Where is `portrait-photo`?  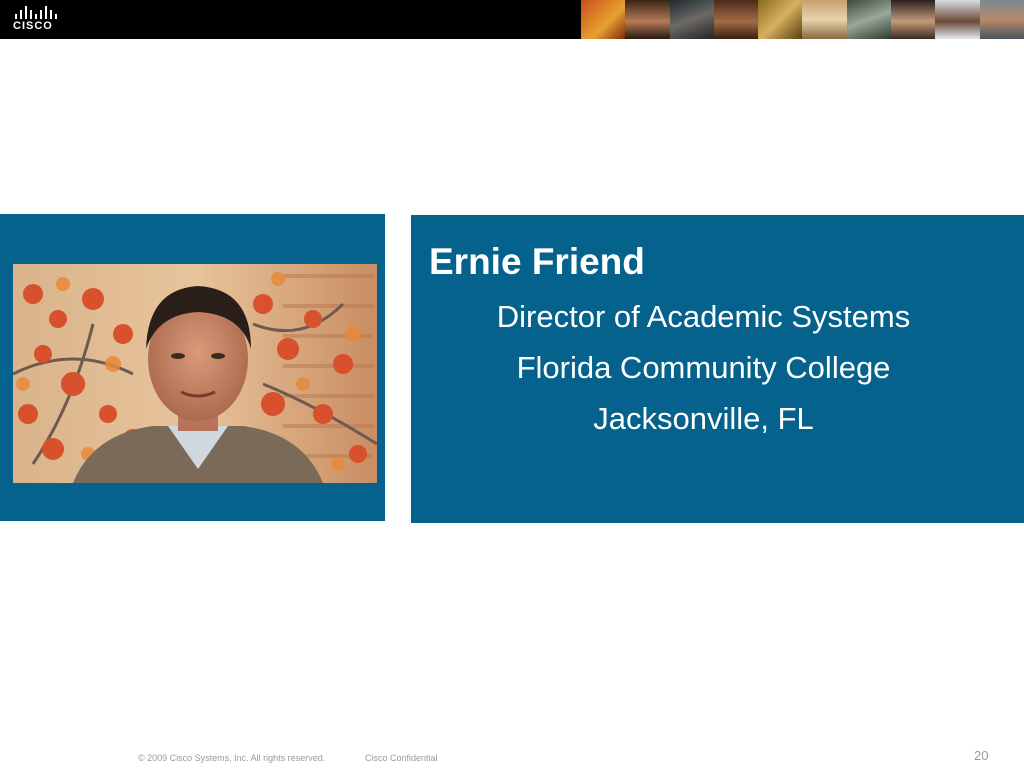 portrait-photo is located at coordinates (195, 373).